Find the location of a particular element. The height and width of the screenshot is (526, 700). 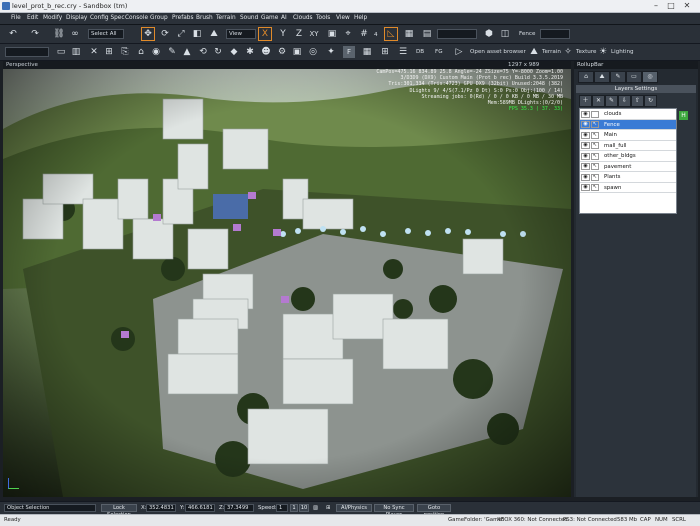

layer-row-selected: ◉ ↖ Fence is located at coordinates (628, 124).